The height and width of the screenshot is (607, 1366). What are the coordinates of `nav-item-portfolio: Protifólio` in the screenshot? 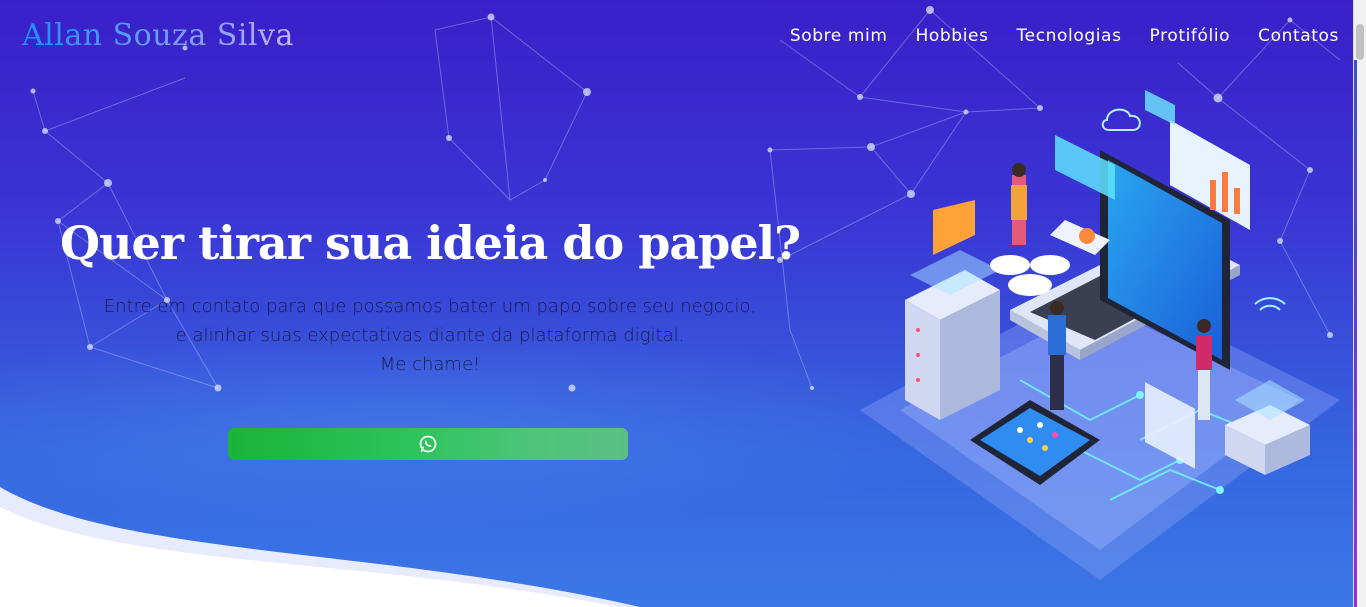 It's located at (1190, 36).